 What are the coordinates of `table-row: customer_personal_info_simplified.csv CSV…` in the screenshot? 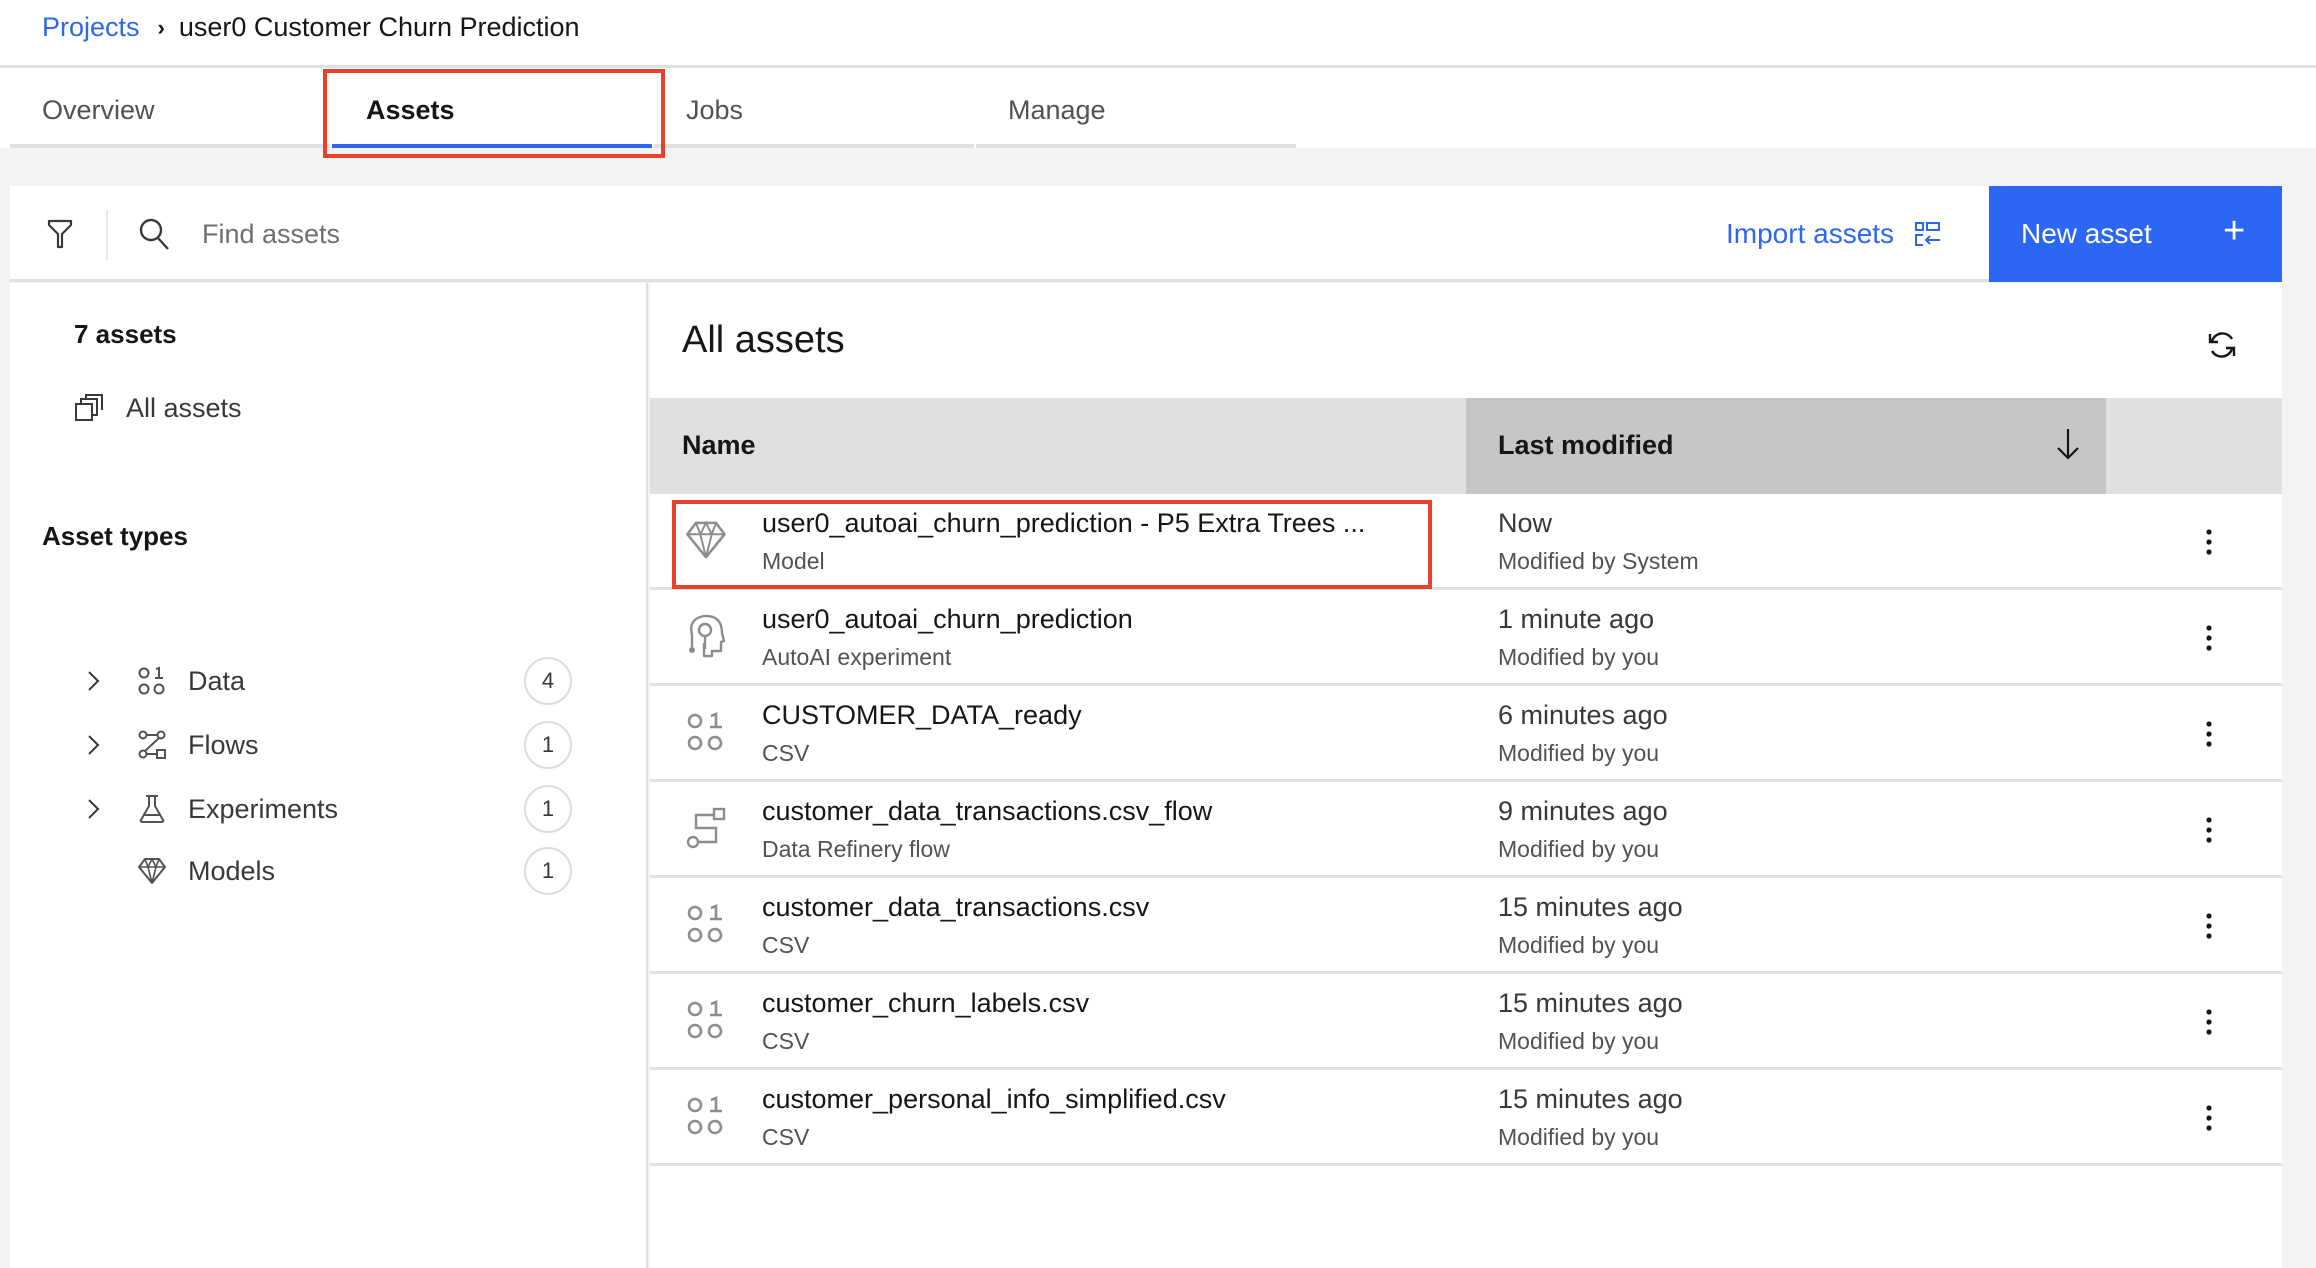 It's located at (1466, 1118).